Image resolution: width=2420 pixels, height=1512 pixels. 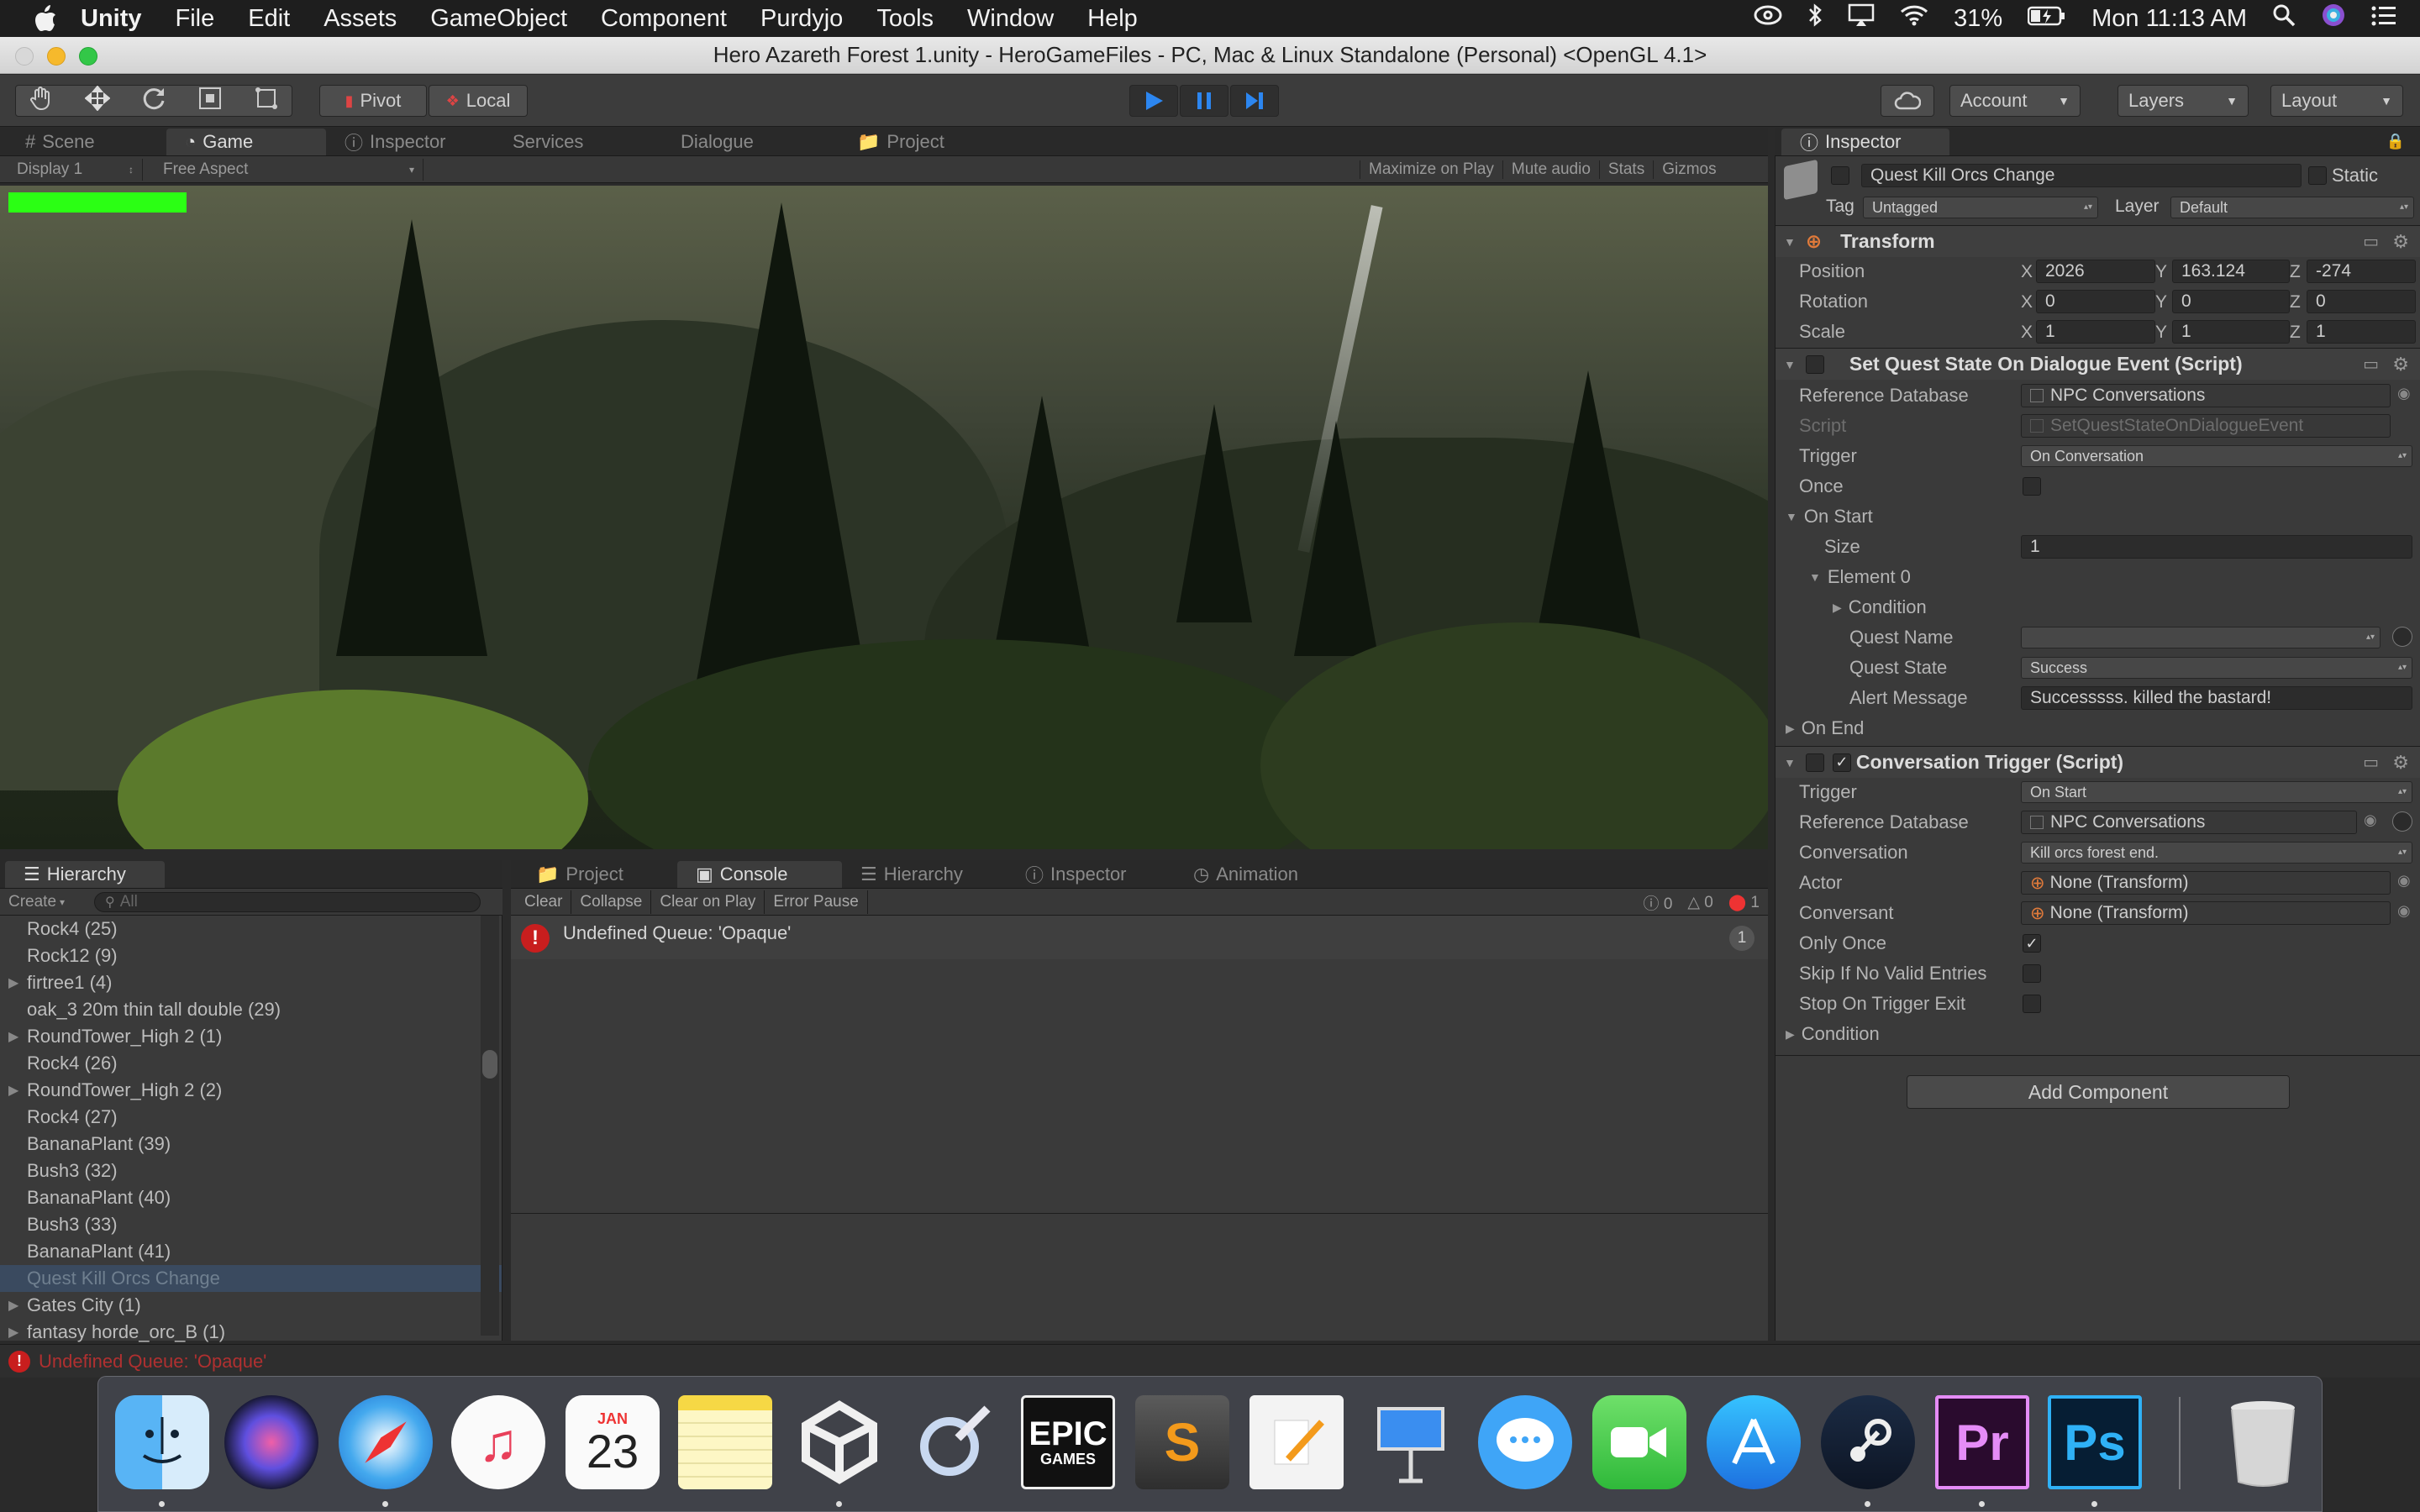 I want to click on menu-help: Help, so click(x=1112, y=19).